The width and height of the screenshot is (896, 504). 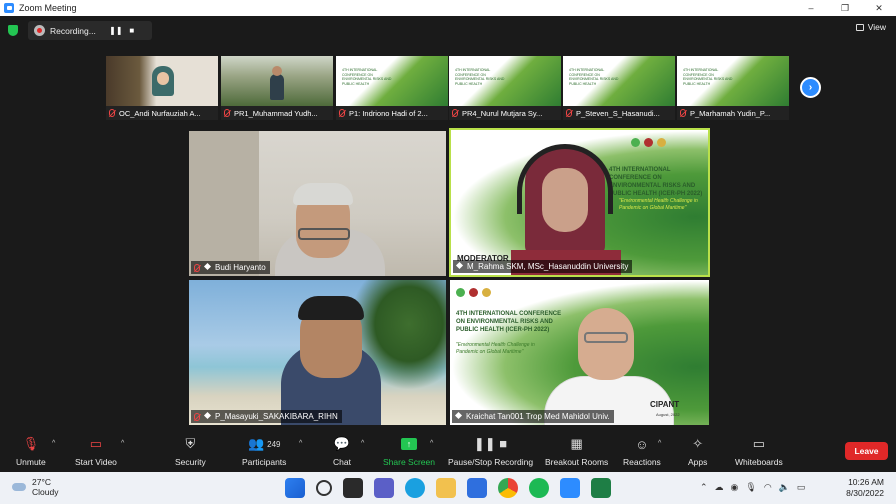 I want to click on leave-button: Leave, so click(x=866, y=451).